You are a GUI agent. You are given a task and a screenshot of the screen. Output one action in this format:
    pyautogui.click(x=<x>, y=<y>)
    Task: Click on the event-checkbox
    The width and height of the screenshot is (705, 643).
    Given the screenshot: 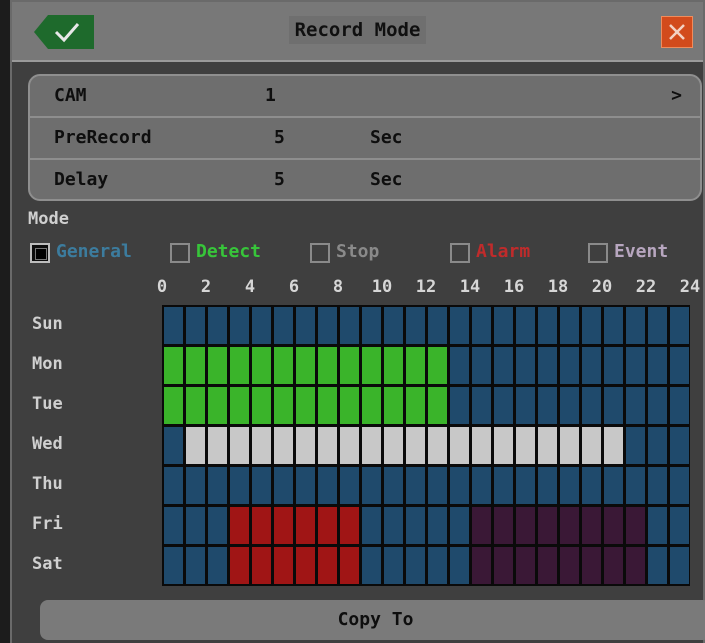 What is the action you would take?
    pyautogui.click(x=598, y=253)
    